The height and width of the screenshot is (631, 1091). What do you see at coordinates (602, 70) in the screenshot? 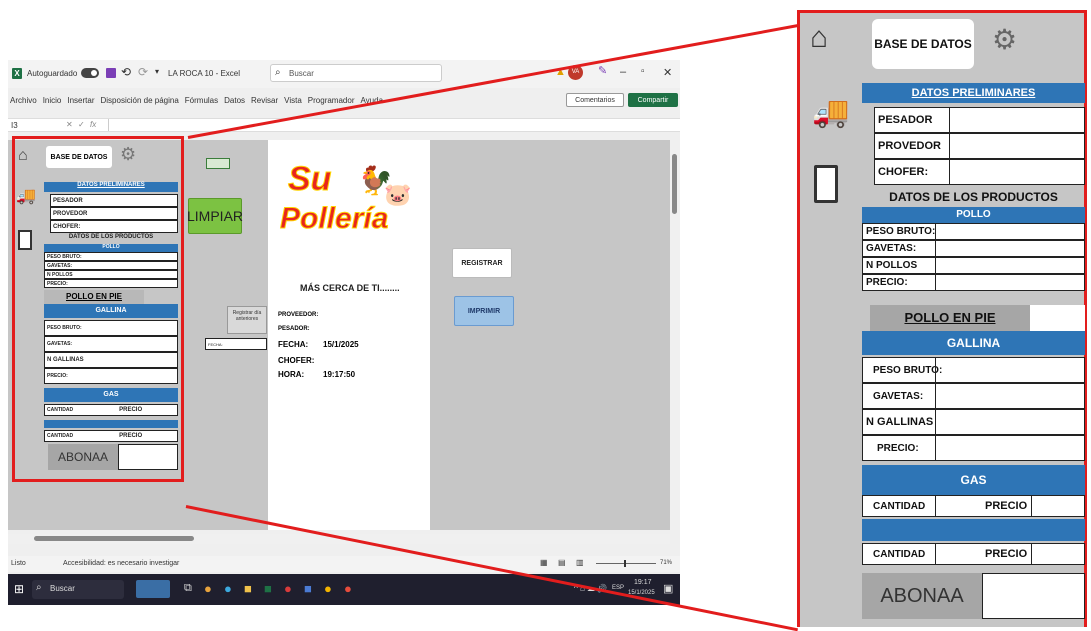
I see `copilot-icon: ✎` at bounding box center [602, 70].